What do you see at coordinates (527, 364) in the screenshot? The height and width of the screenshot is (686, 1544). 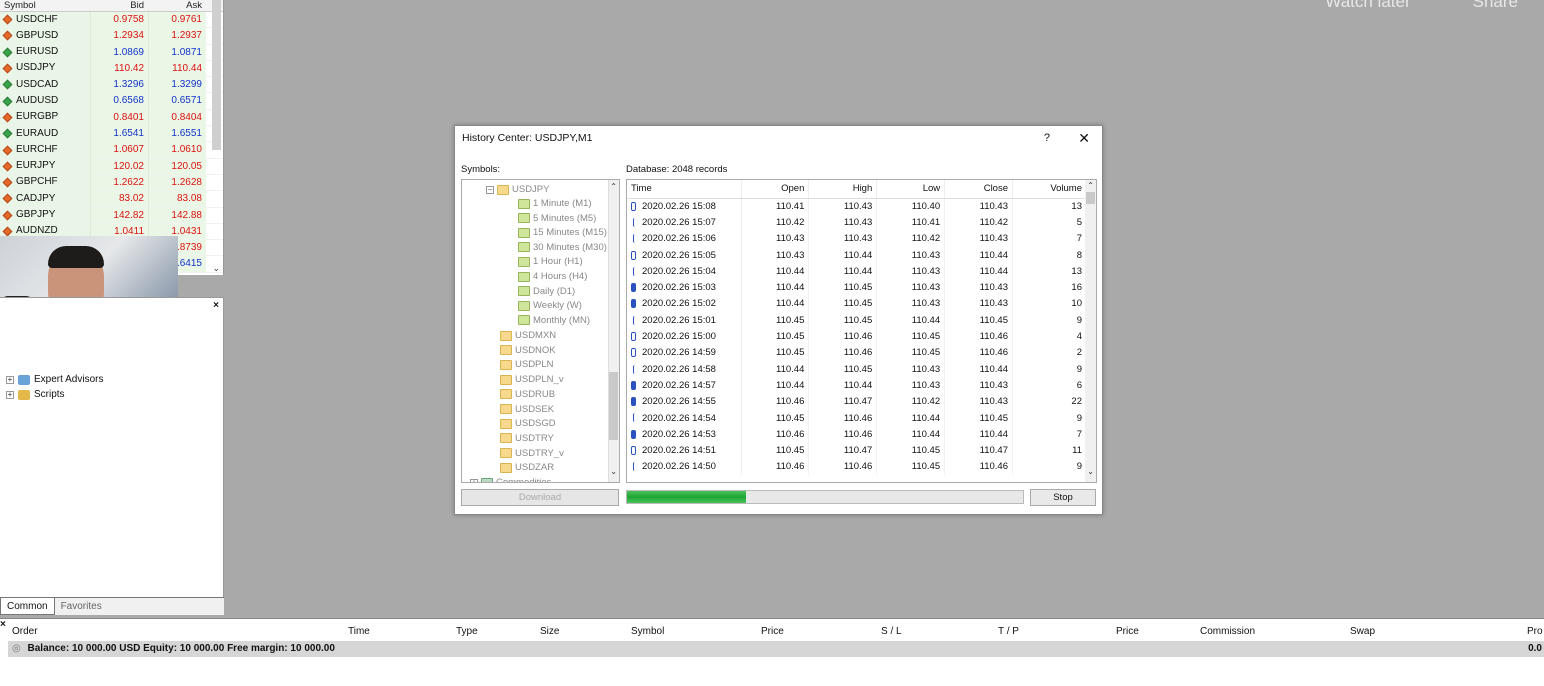 I see `tree-symbol: USDPLN` at bounding box center [527, 364].